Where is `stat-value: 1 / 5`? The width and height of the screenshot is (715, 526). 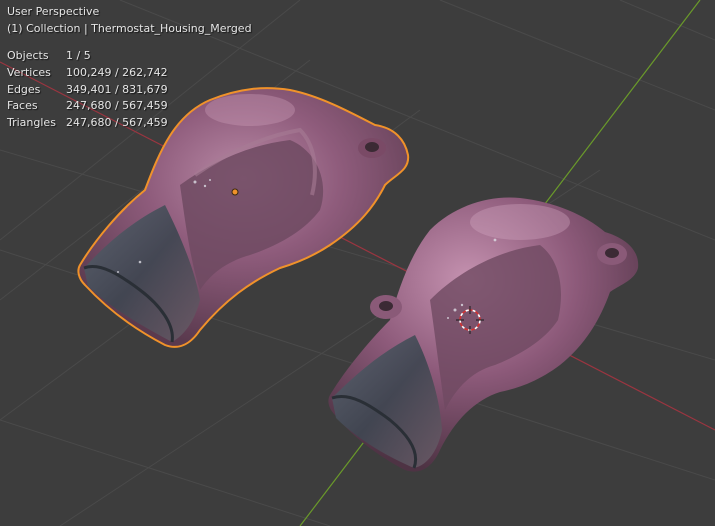
stat-value: 1 / 5 is located at coordinates (78, 55).